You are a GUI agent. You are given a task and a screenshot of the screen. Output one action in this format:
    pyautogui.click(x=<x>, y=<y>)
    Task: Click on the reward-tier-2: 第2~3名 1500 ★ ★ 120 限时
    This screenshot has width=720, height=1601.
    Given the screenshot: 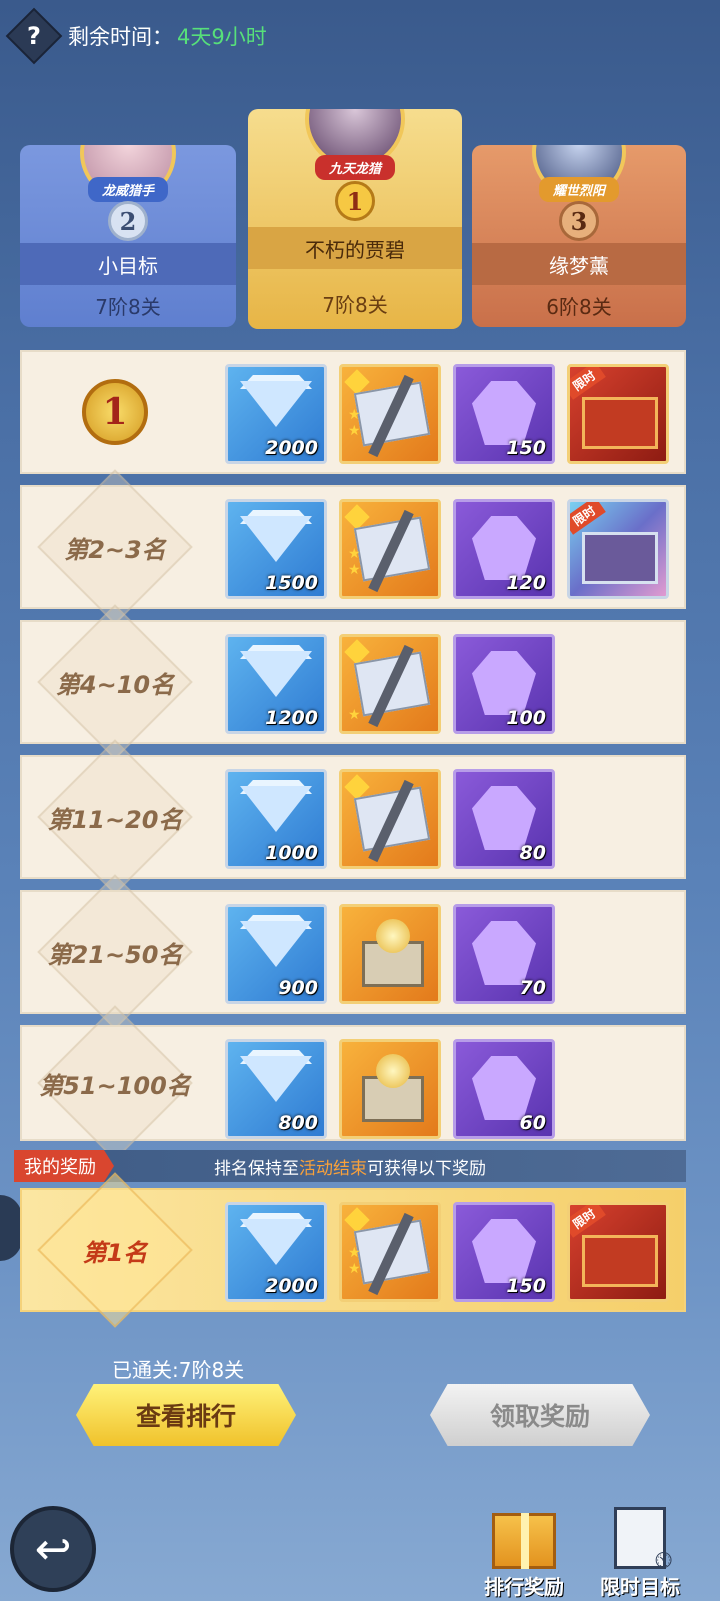 What is the action you would take?
    pyautogui.click(x=353, y=547)
    